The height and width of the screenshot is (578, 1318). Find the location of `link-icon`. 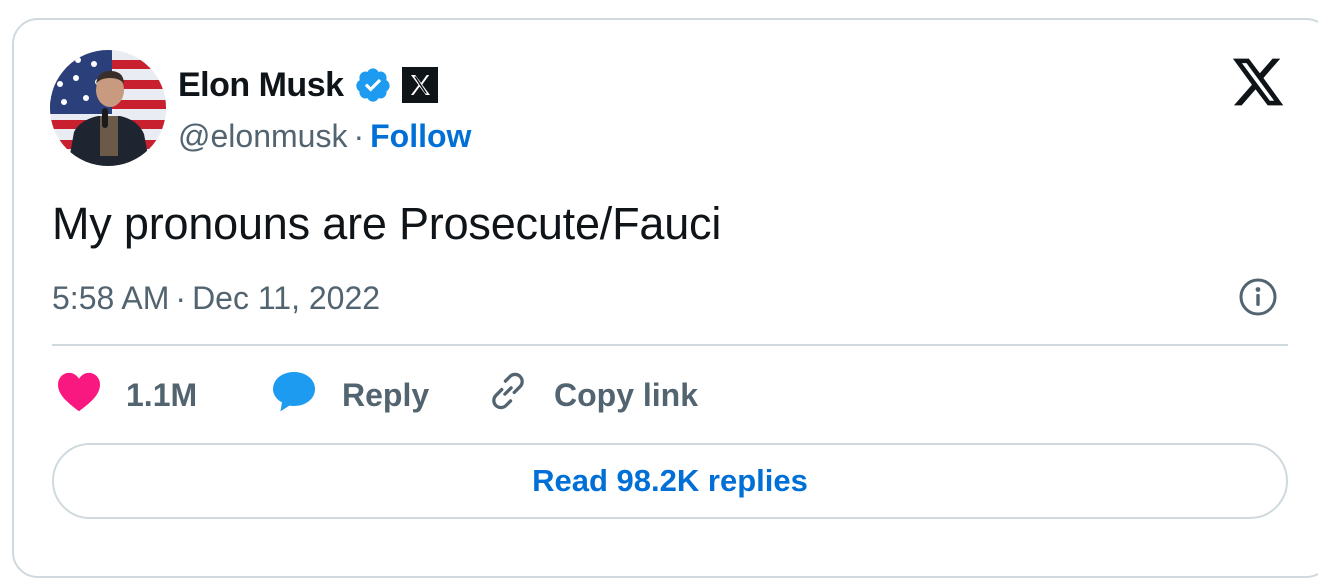

link-icon is located at coordinates (508, 395).